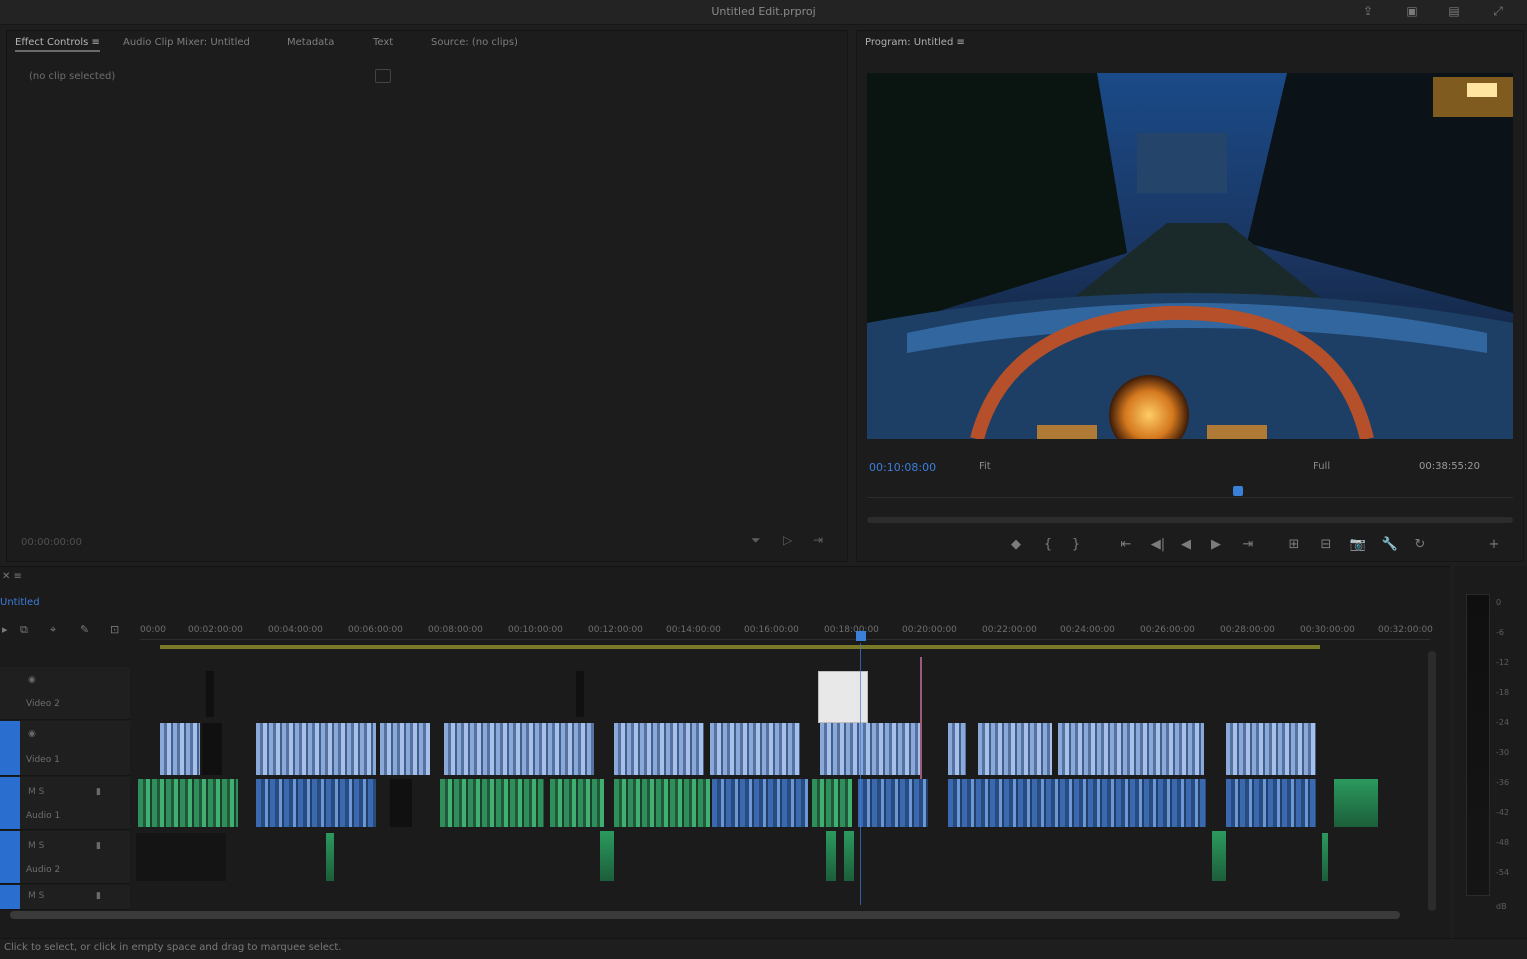 This screenshot has width=1527, height=959. Describe the element at coordinates (763, 11) in the screenshot. I see `app-title: Untitled Edit.prproj` at that location.